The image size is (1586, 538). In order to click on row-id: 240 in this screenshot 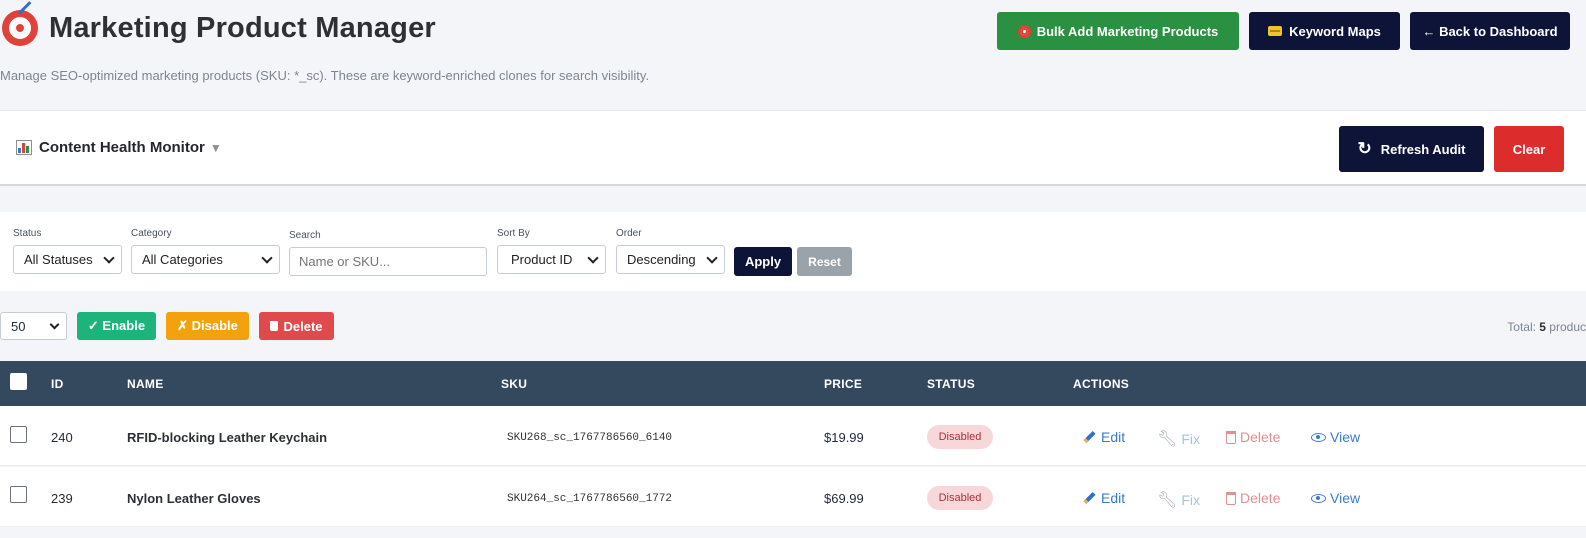, I will do `click(62, 437)`.